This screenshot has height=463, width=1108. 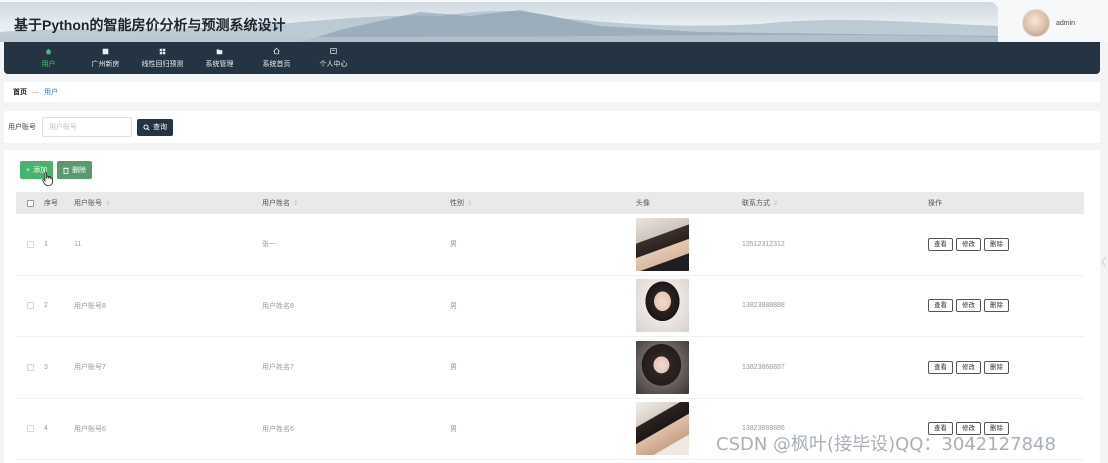 What do you see at coordinates (219, 64) in the screenshot?
I see `nav-item-label: 系统管理` at bounding box center [219, 64].